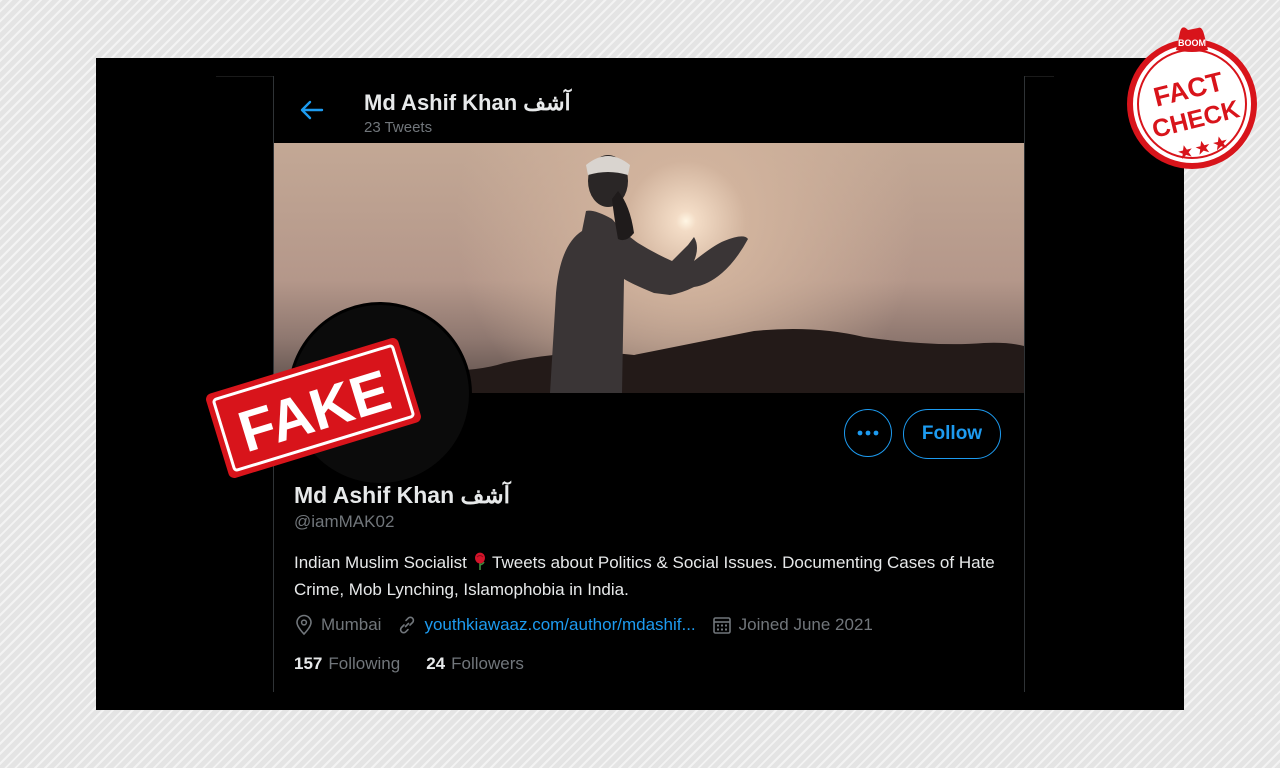  What do you see at coordinates (312, 110) in the screenshot?
I see `back-arrow-icon` at bounding box center [312, 110].